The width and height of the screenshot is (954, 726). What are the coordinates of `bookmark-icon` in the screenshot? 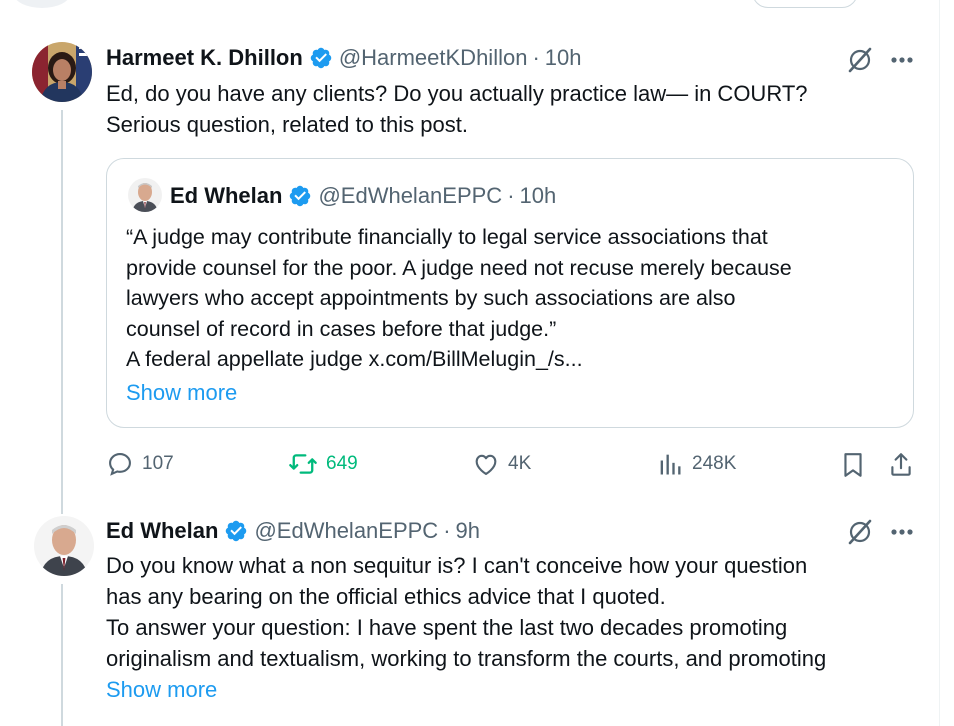 It's located at (853, 465).